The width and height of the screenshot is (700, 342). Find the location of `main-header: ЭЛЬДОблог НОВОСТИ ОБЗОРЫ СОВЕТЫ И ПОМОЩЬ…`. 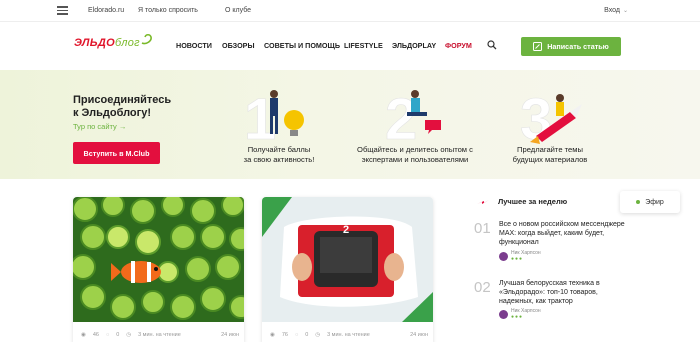

main-header: ЭЛЬДОблог НОВОСТИ ОБЗОРЫ СОВЕТЫ И ПОМОЩЬ… is located at coordinates (350, 46).